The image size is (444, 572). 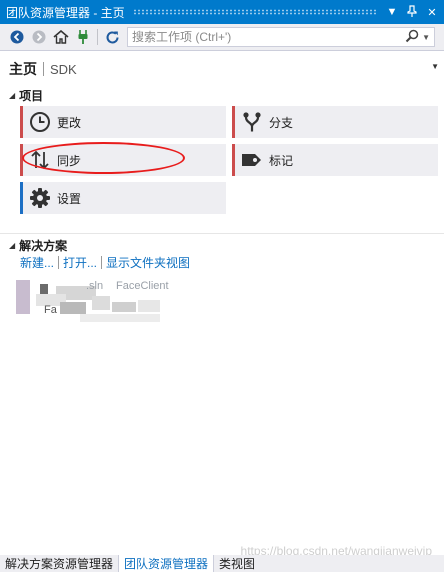 What do you see at coordinates (103, 158) in the screenshot?
I see `highlight-annotation` at bounding box center [103, 158].